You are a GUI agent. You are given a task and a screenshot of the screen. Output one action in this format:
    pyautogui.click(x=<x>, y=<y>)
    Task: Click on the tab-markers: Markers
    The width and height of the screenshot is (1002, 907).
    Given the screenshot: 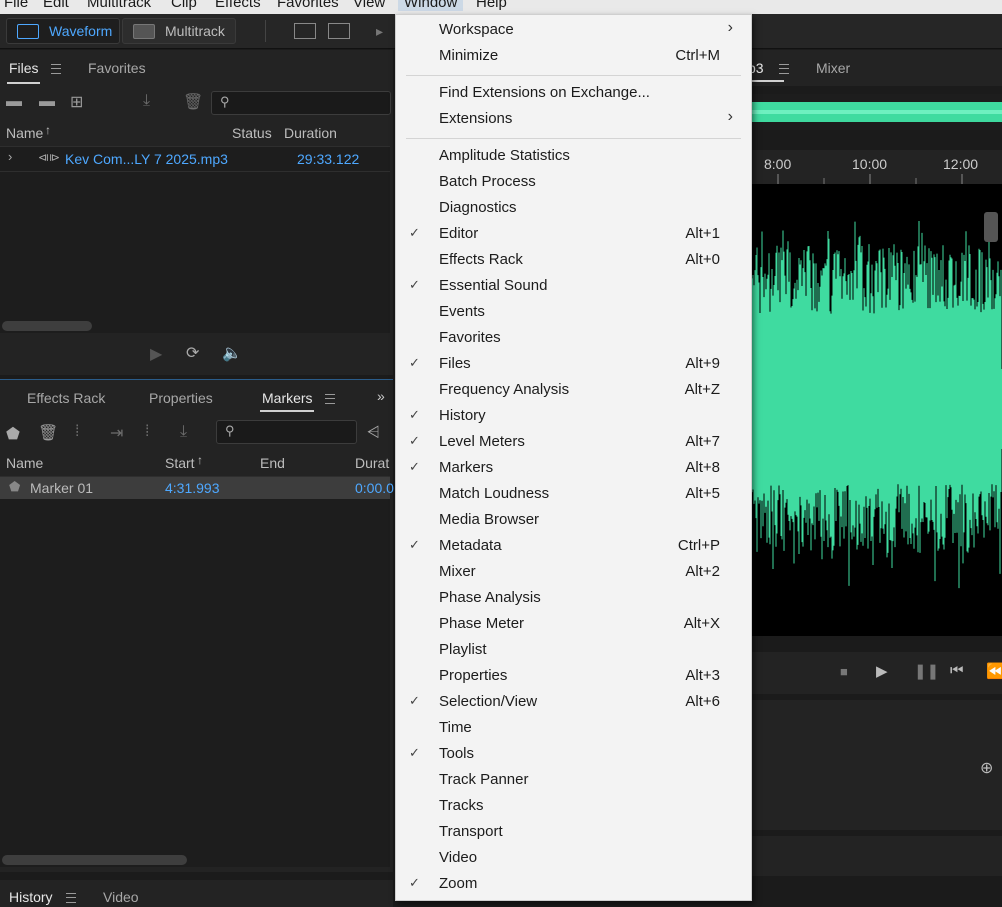 What is the action you would take?
    pyautogui.click(x=287, y=398)
    